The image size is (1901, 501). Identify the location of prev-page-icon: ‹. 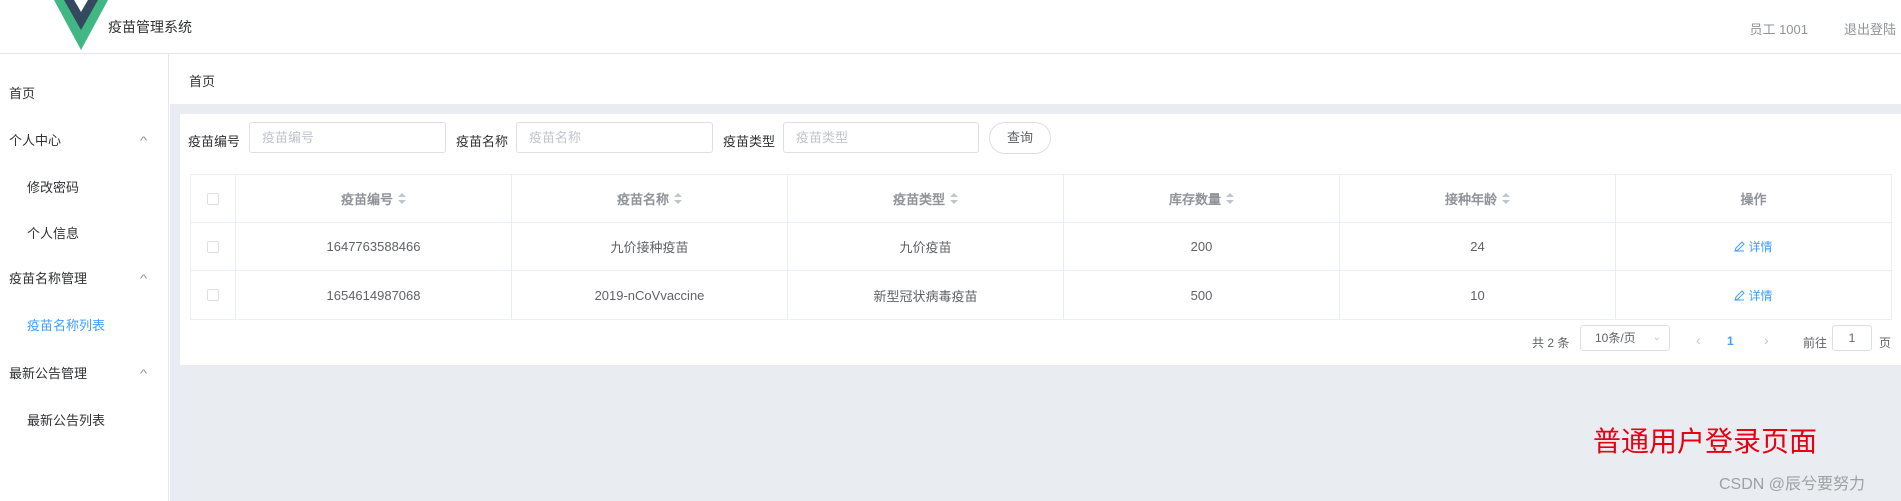
(1698, 344).